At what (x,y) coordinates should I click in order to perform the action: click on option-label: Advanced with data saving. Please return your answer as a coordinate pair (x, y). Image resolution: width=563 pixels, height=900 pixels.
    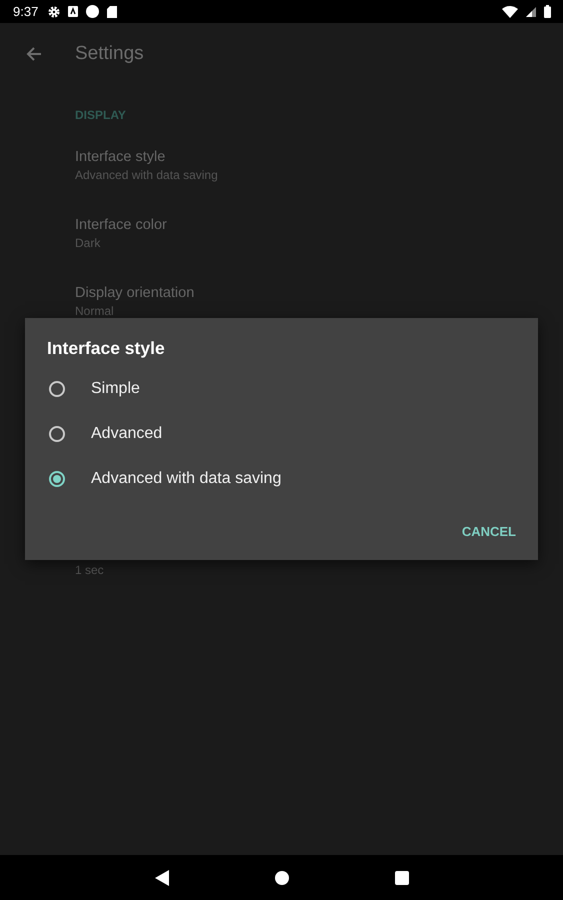
    Looking at the image, I should click on (186, 479).